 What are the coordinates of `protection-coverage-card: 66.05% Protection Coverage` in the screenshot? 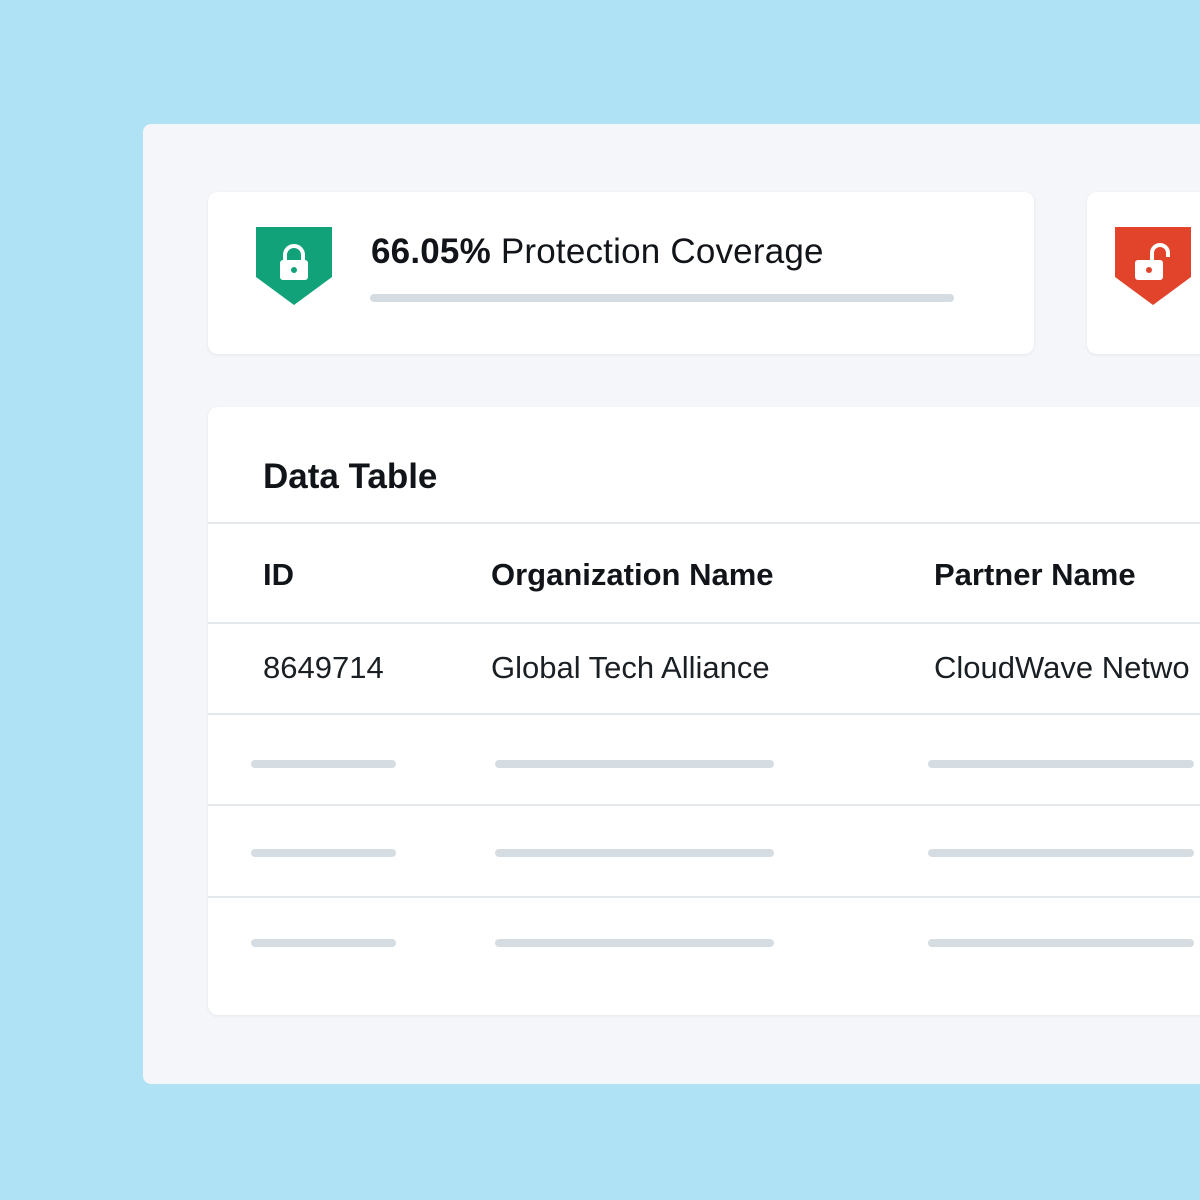 It's located at (621, 273).